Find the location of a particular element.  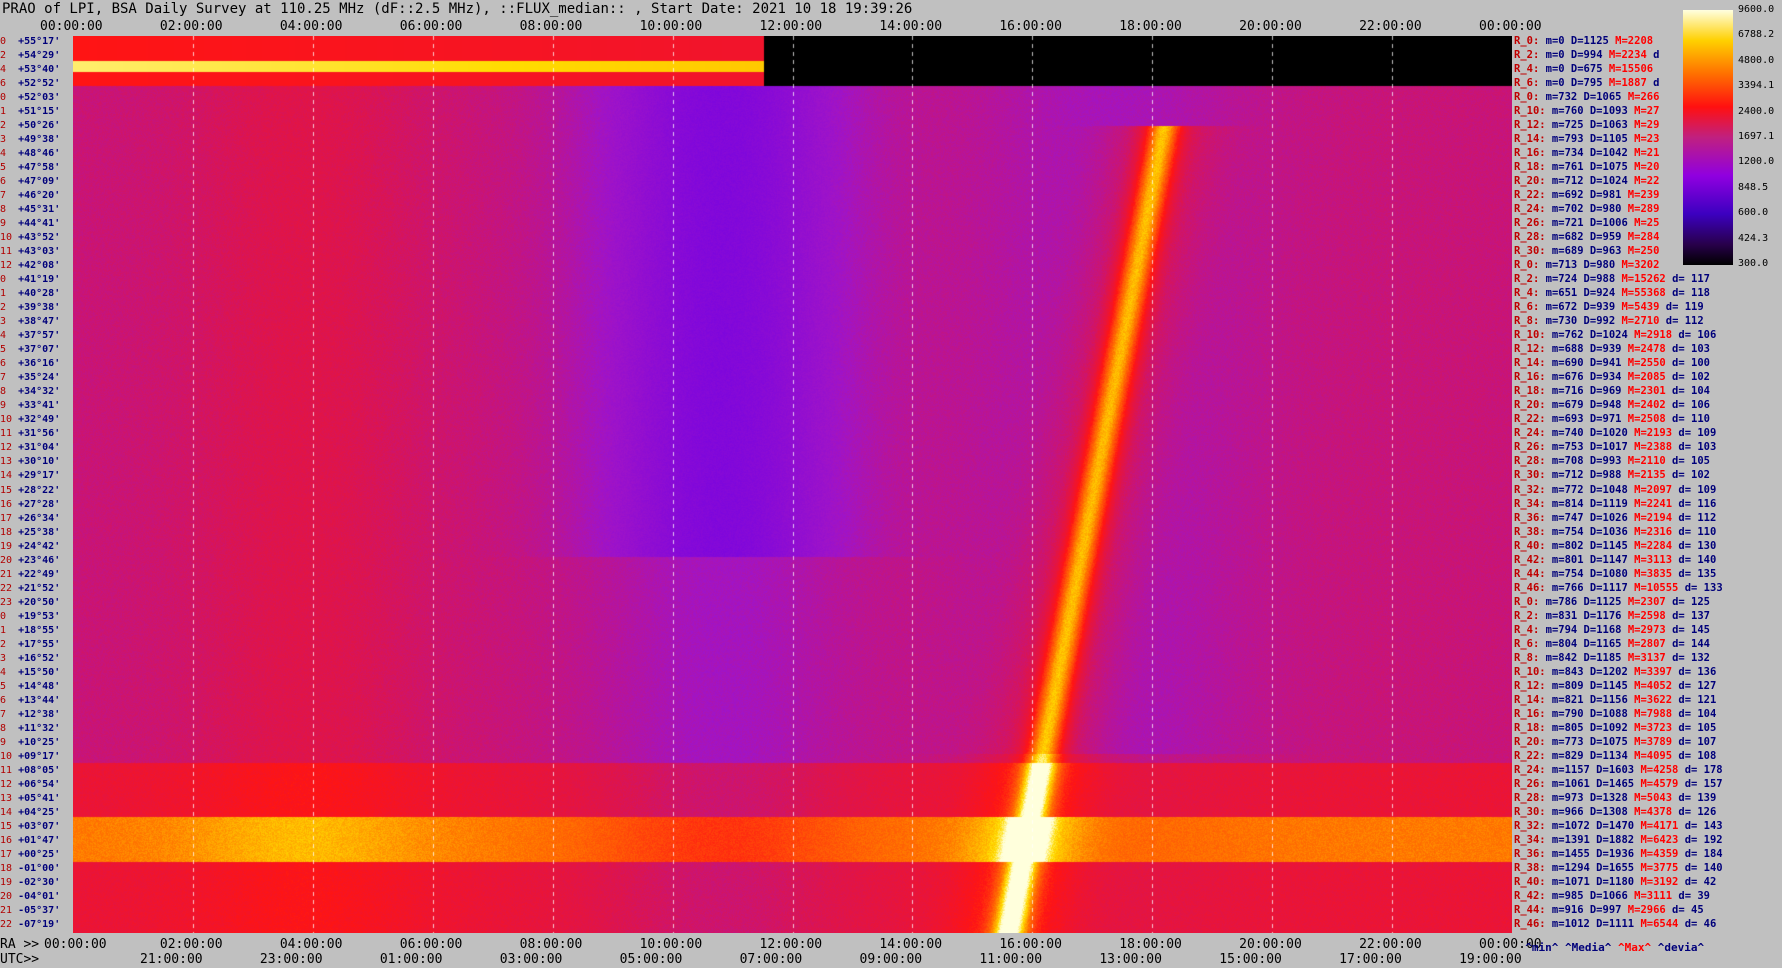

stats-row: R_26: m=753 D=1017 M=2388 d= 103 is located at coordinates (1615, 447).